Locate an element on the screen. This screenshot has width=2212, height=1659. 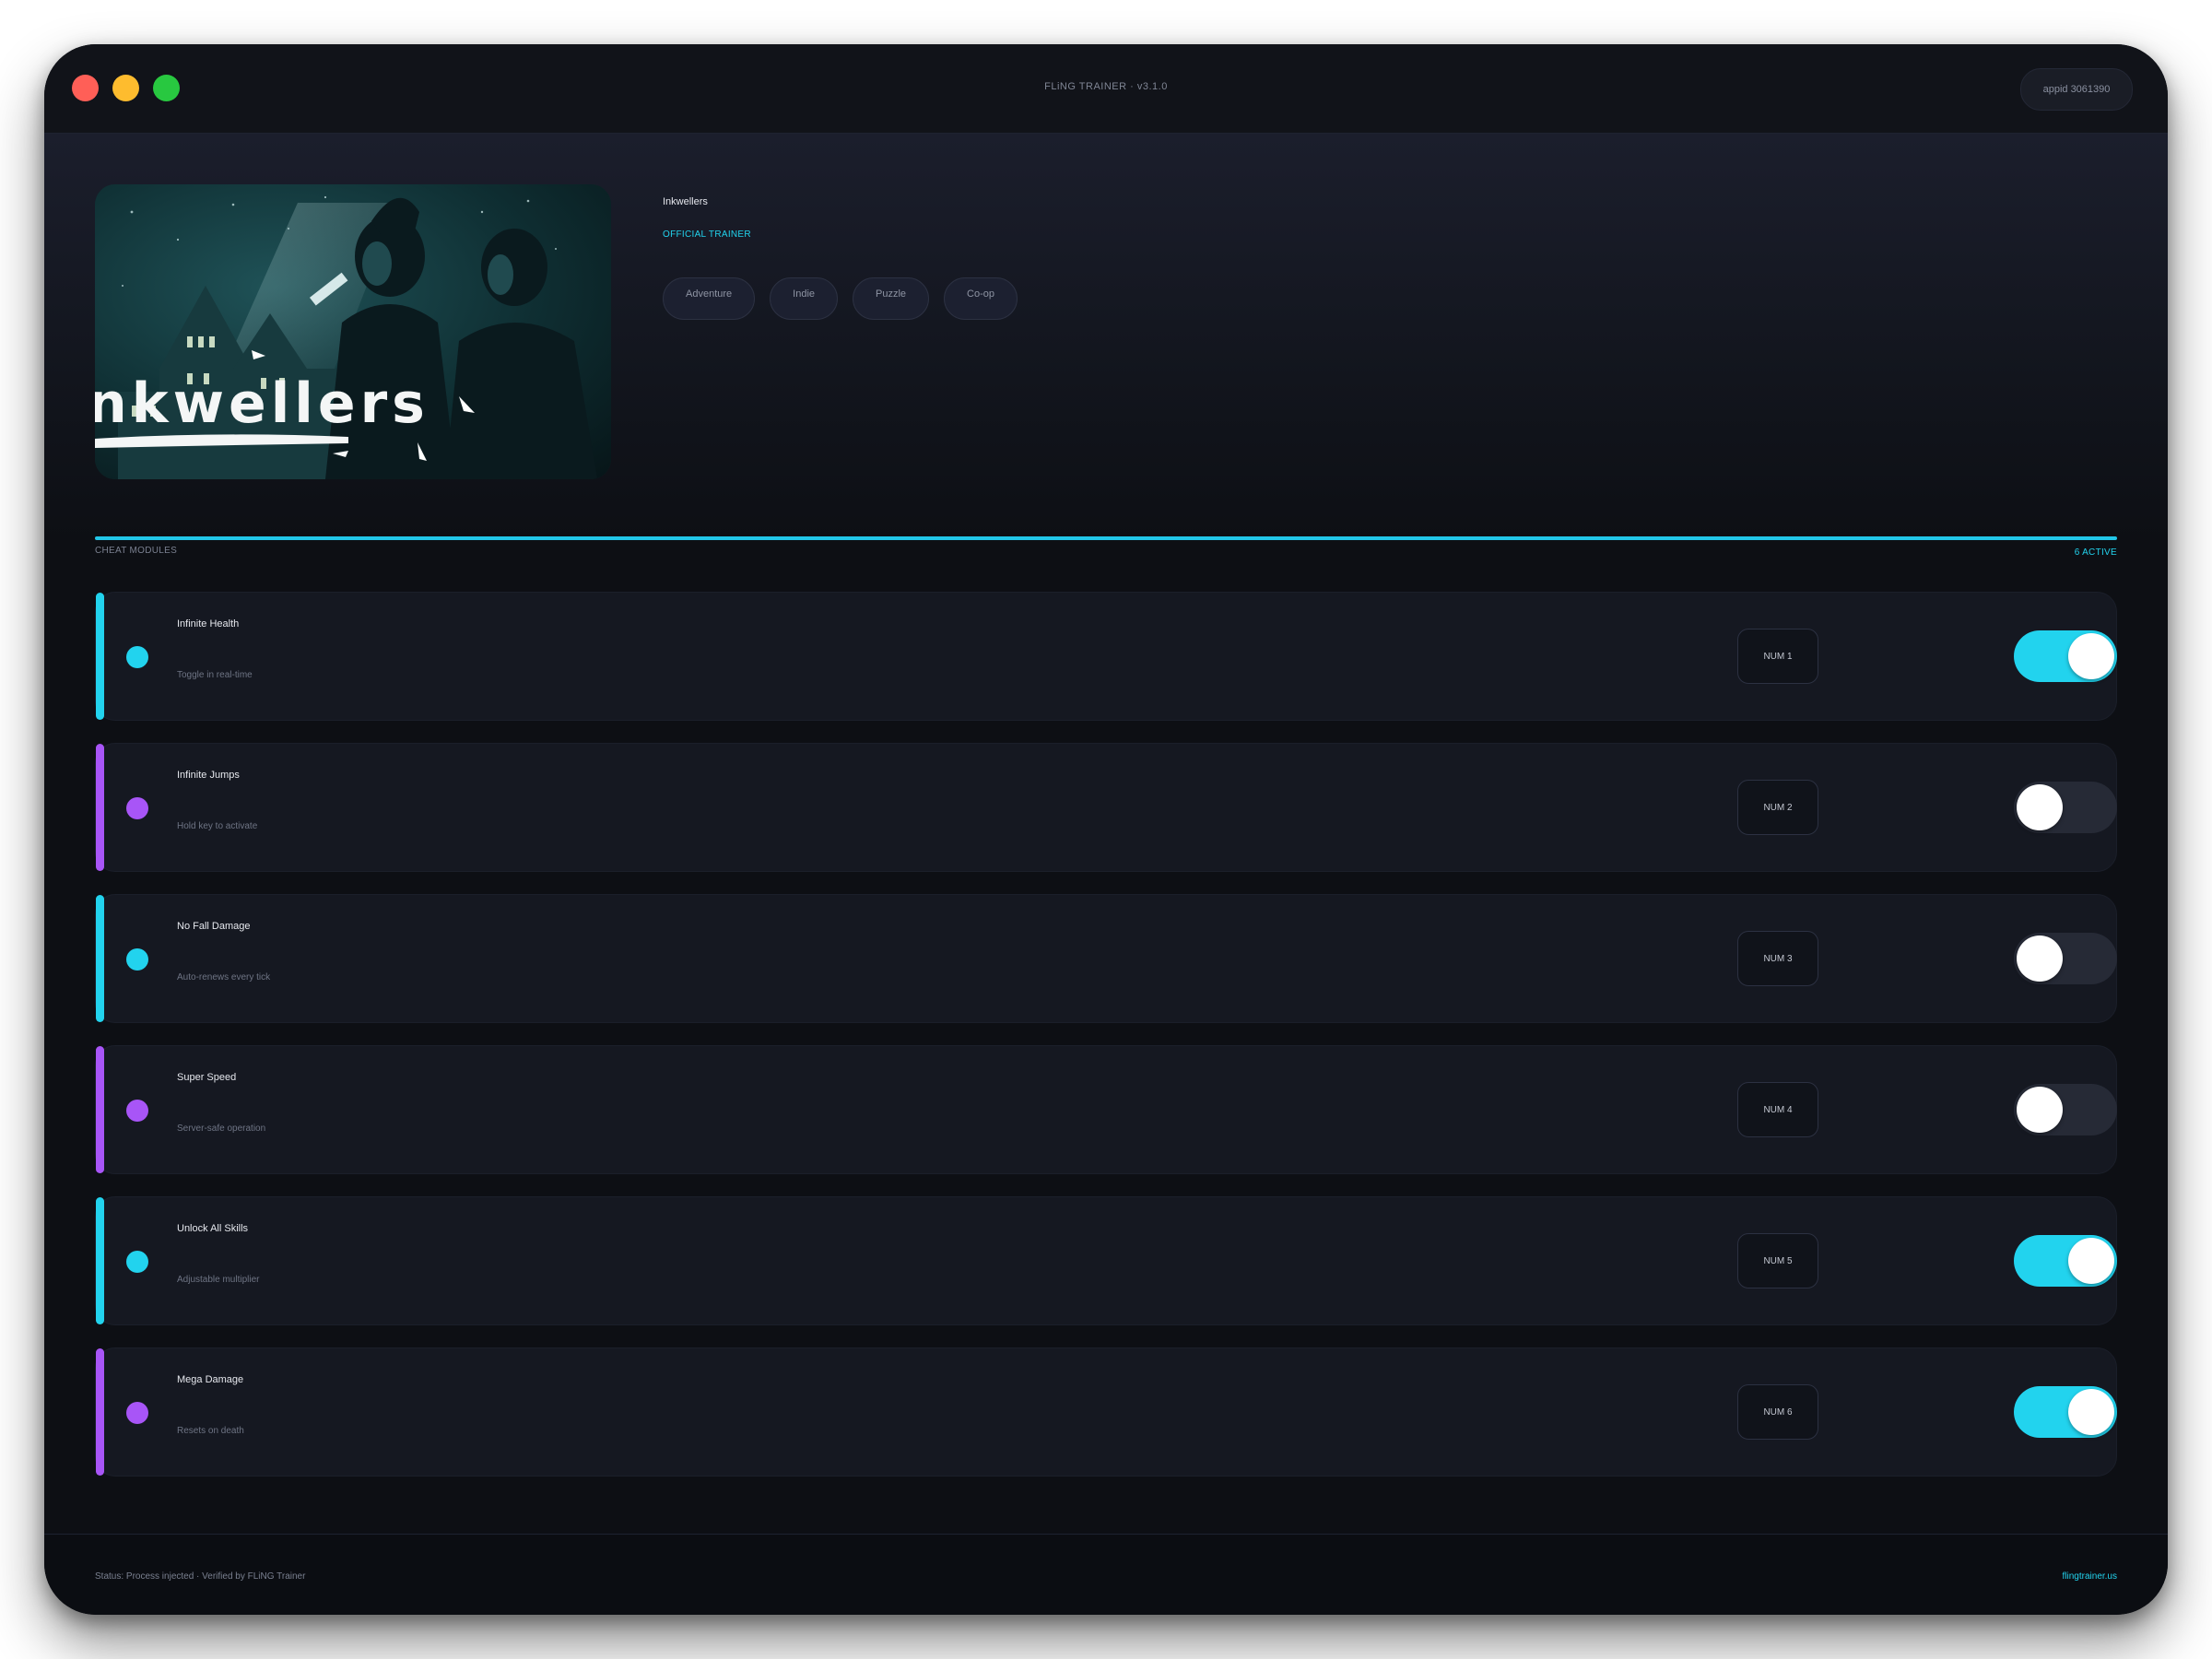
active-count: 6 ACTIVE is located at coordinates (2095, 552).